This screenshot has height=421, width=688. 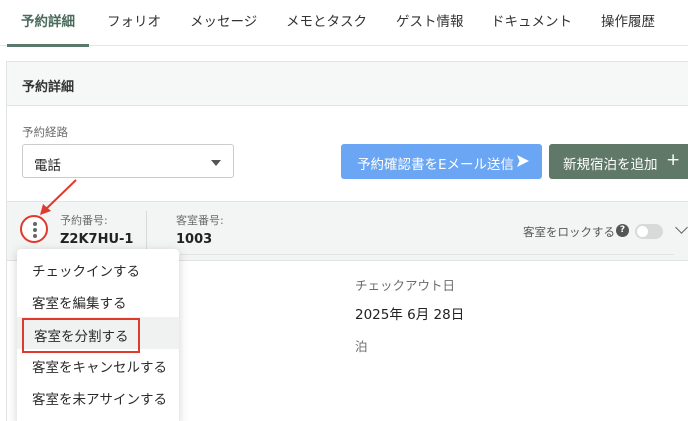 I want to click on tab-reservation-details: 予約詳細, so click(x=48, y=23).